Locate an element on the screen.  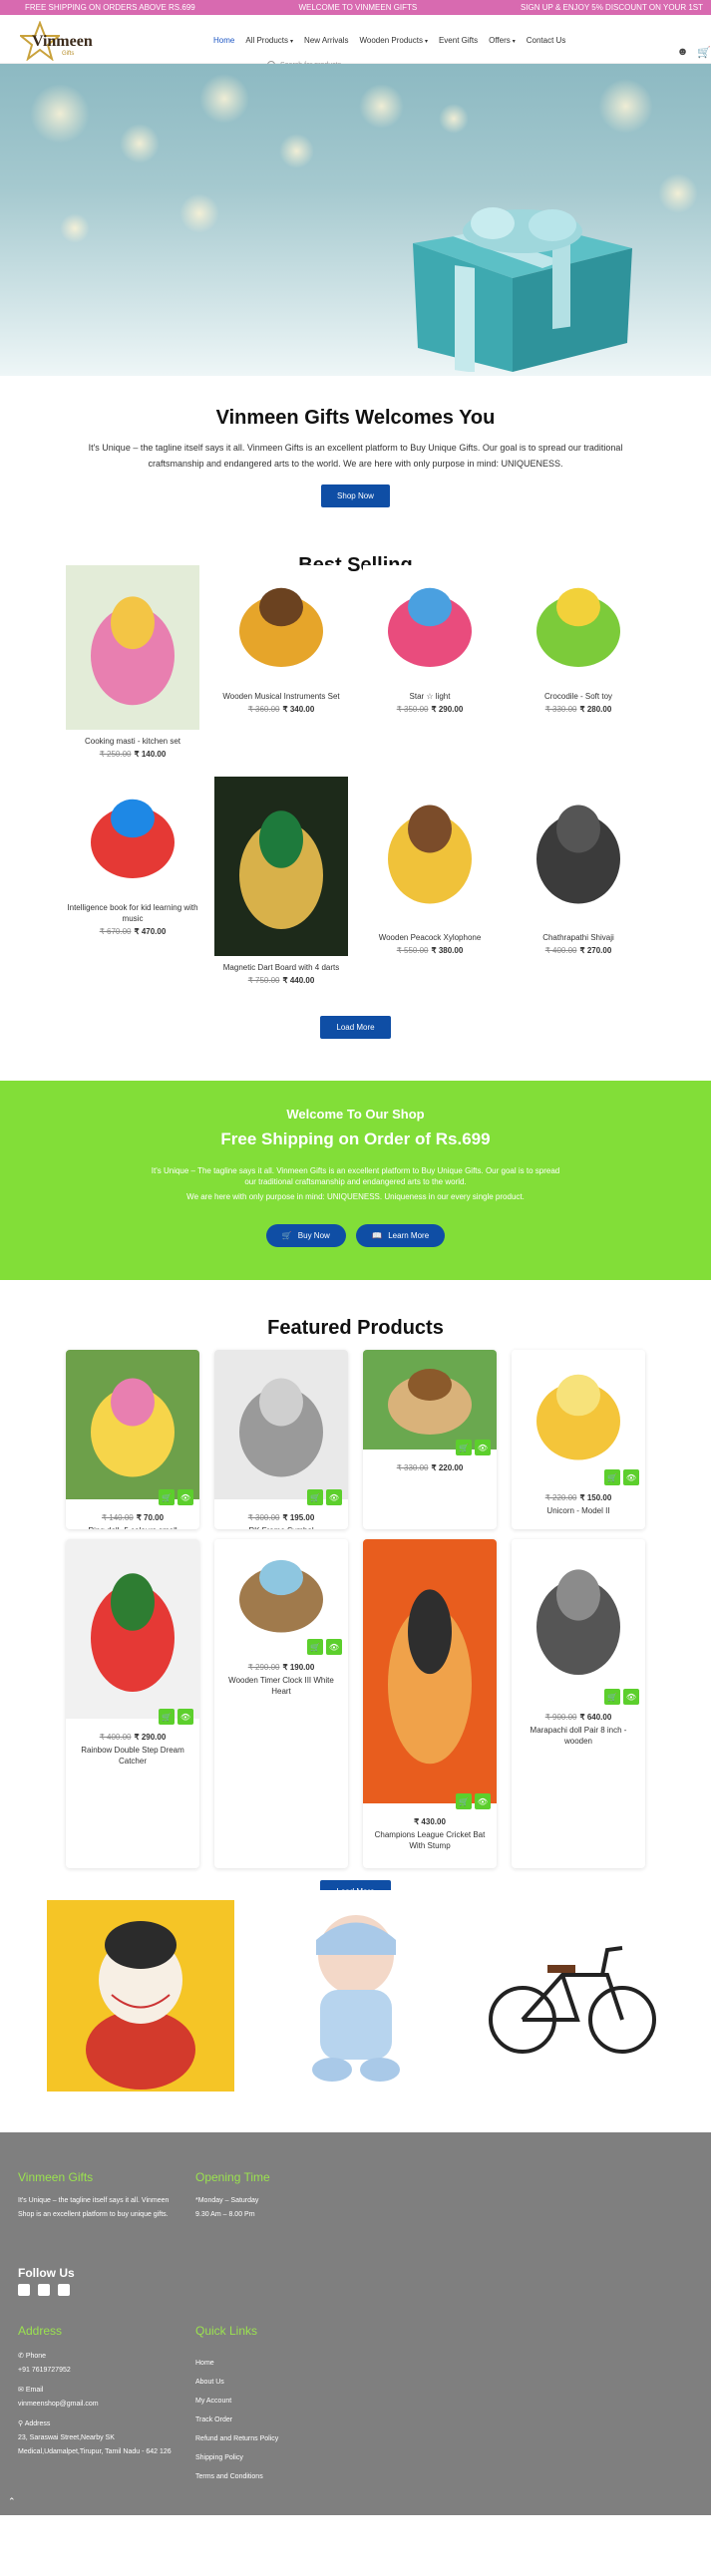
footer-link: Track Order is located at coordinates (236, 2420).